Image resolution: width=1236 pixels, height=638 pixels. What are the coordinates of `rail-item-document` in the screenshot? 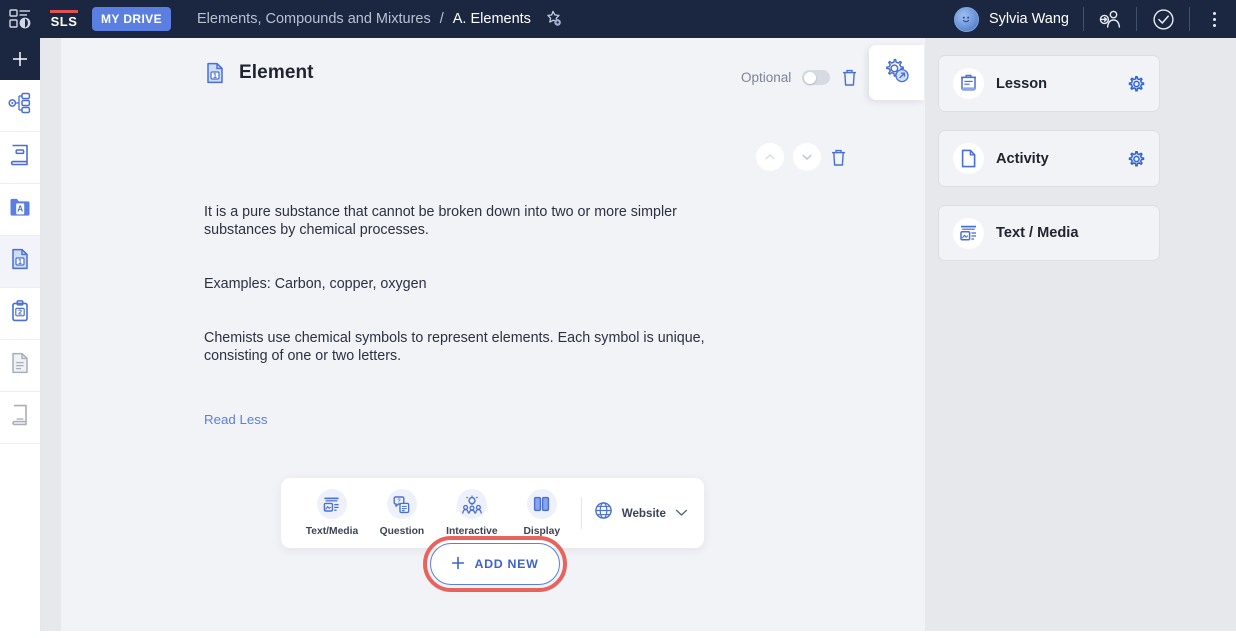 It's located at (20, 366).